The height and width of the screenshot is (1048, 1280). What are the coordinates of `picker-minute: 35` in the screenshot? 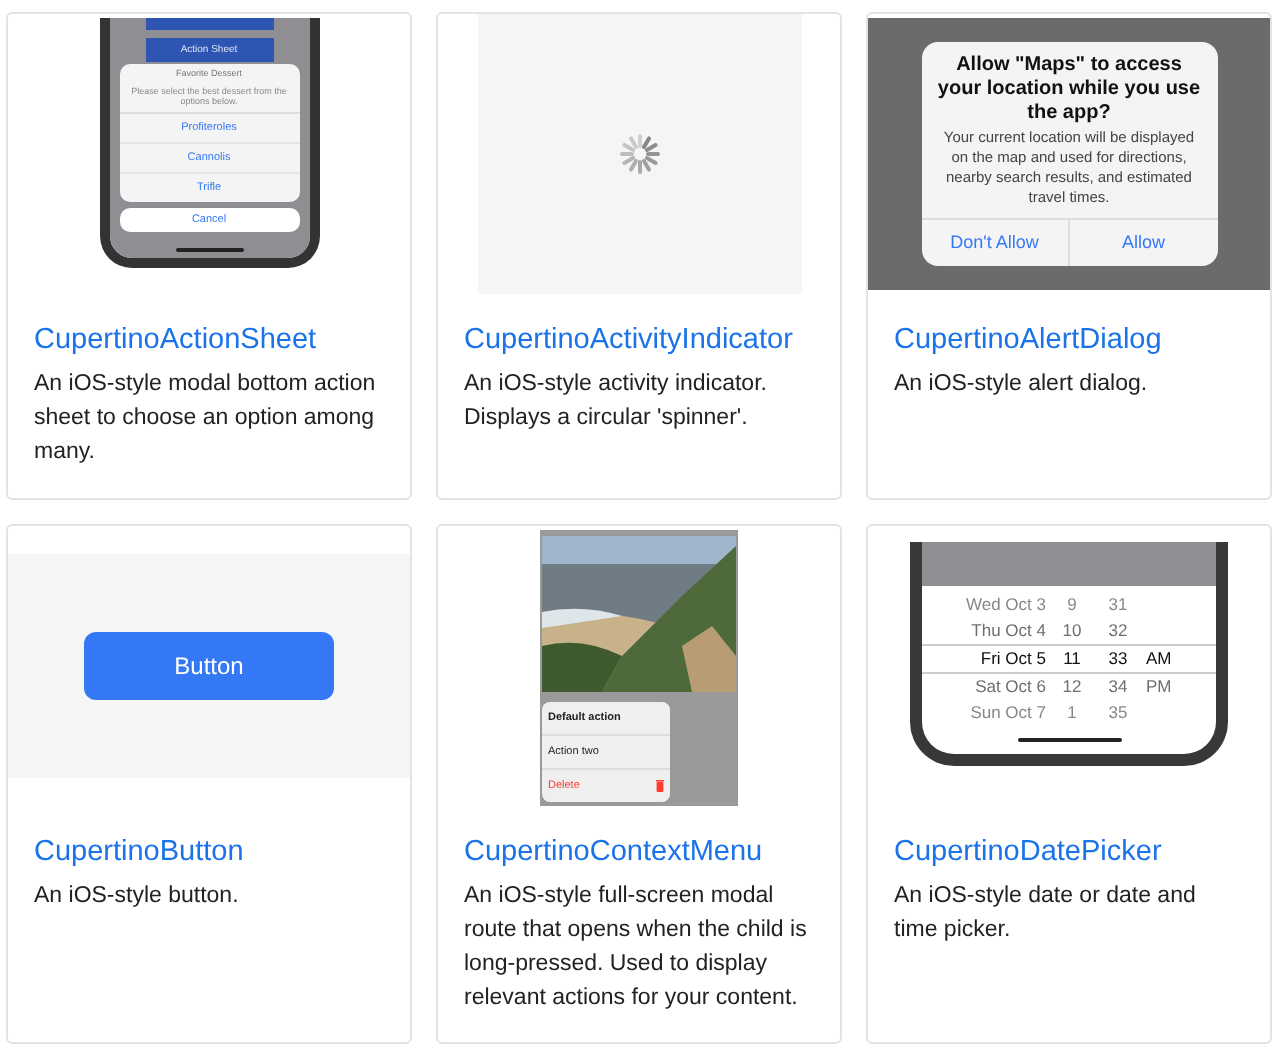 It's located at (1118, 713).